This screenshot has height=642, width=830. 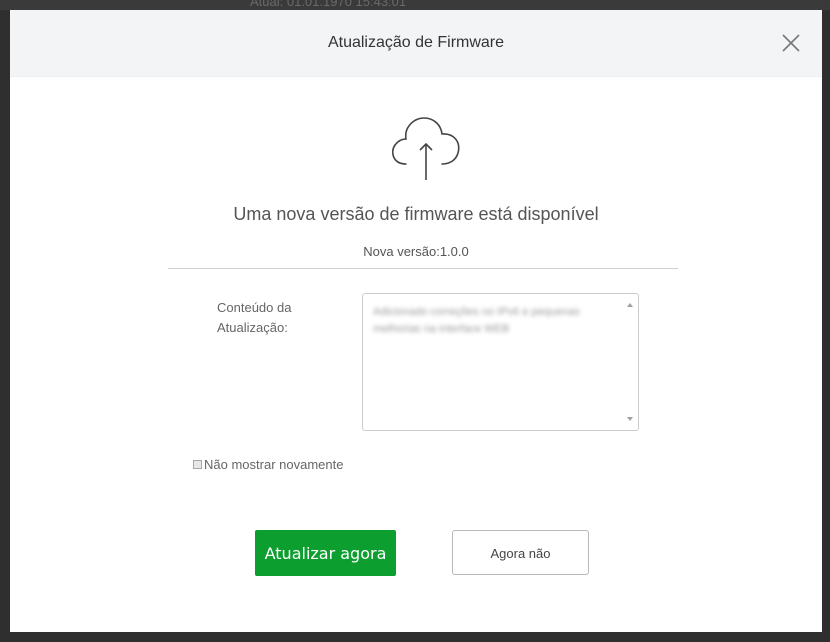 I want to click on update-now-button: Atualizar agora, so click(x=325, y=553).